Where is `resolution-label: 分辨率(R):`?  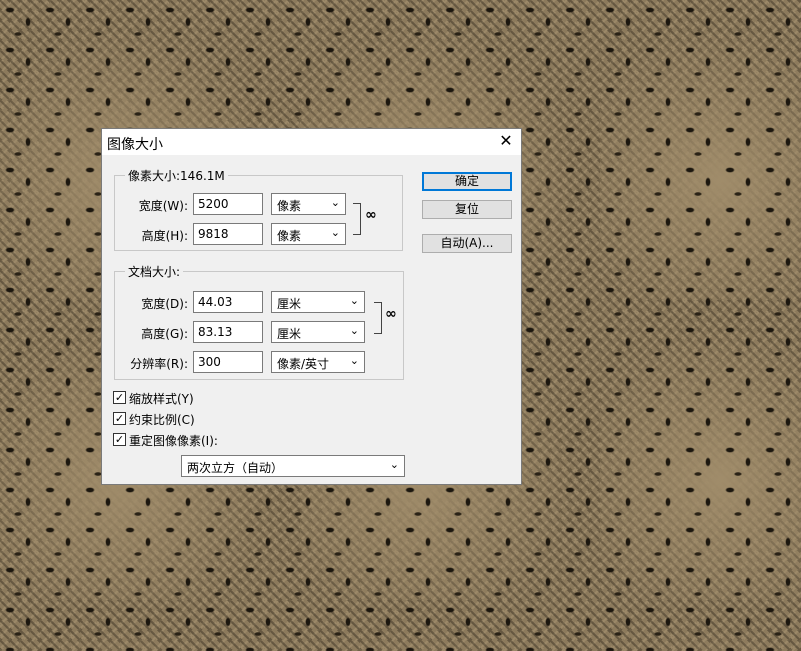 resolution-label: 分辨率(R): is located at coordinates (159, 364).